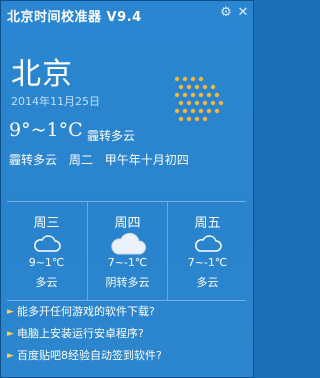  I want to click on promo-link: ► 电脑上安装运行安卓程序?, so click(127, 334).